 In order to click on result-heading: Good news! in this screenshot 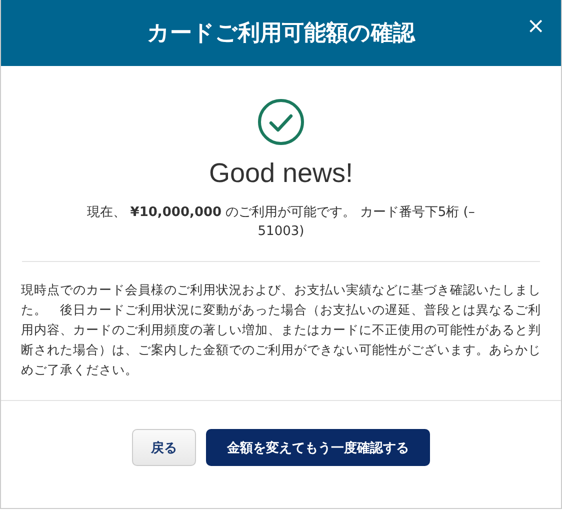, I will do `click(281, 173)`.